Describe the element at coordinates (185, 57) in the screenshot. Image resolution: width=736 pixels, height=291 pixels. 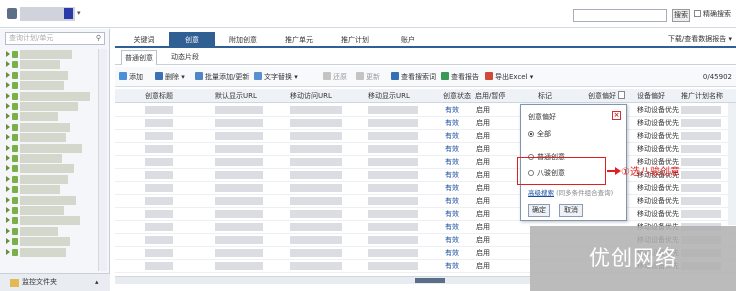
I see `tab-dynamic-snippet: 动态片段` at that location.